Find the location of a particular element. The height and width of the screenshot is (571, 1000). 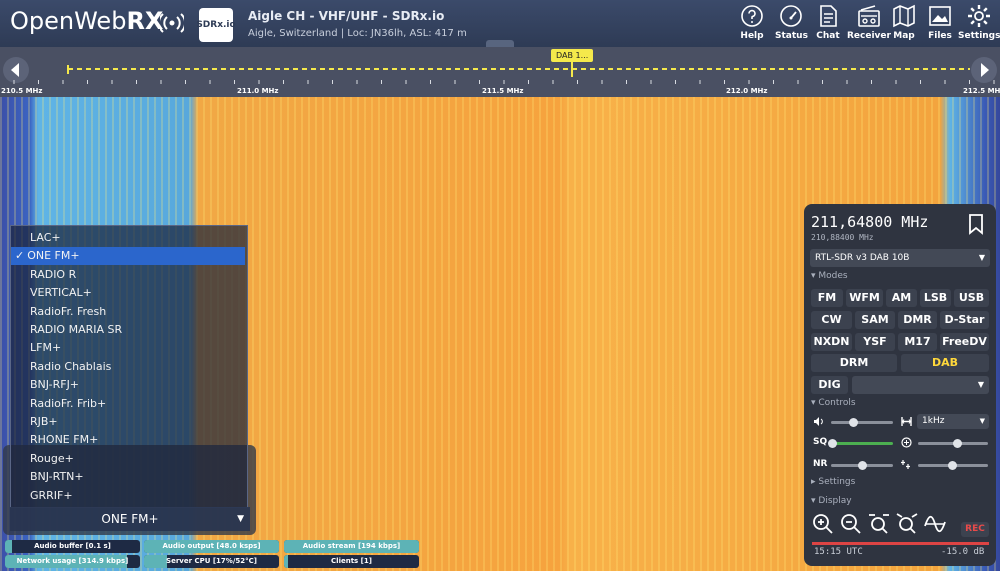

nav-status-button: Status is located at coordinates (791, 24).